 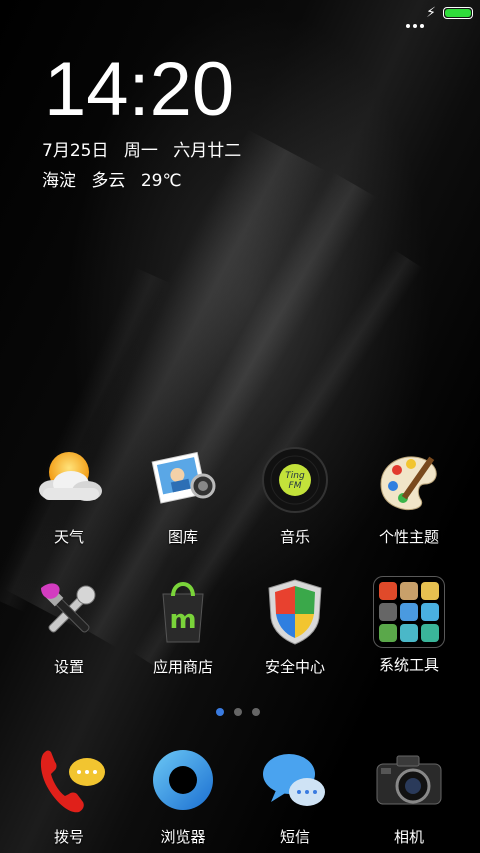 I want to click on dock-phone: 拨号, so click(x=69, y=795).